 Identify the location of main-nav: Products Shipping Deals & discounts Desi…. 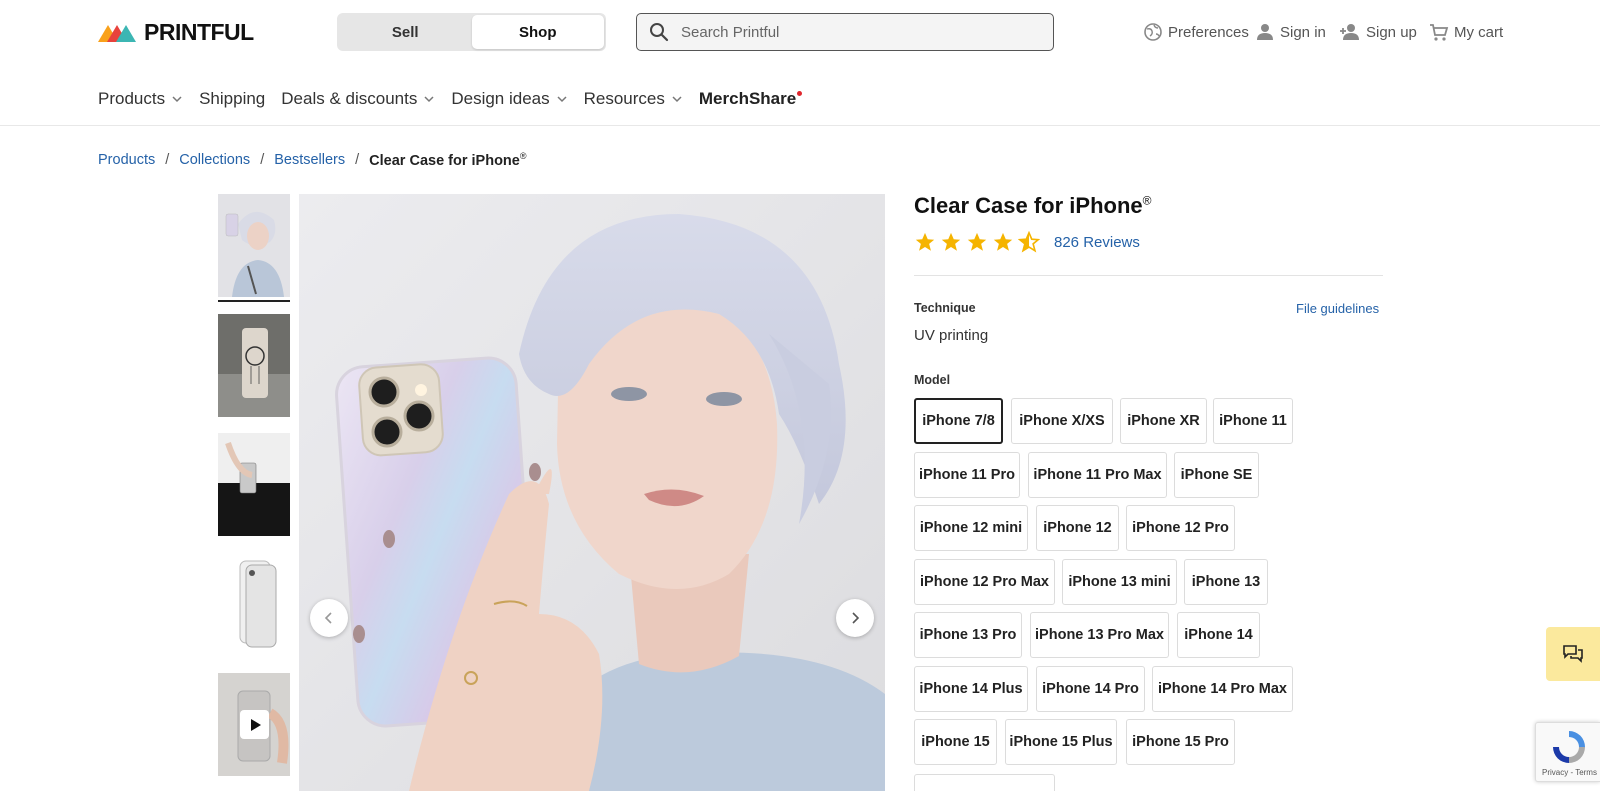
(458, 99).